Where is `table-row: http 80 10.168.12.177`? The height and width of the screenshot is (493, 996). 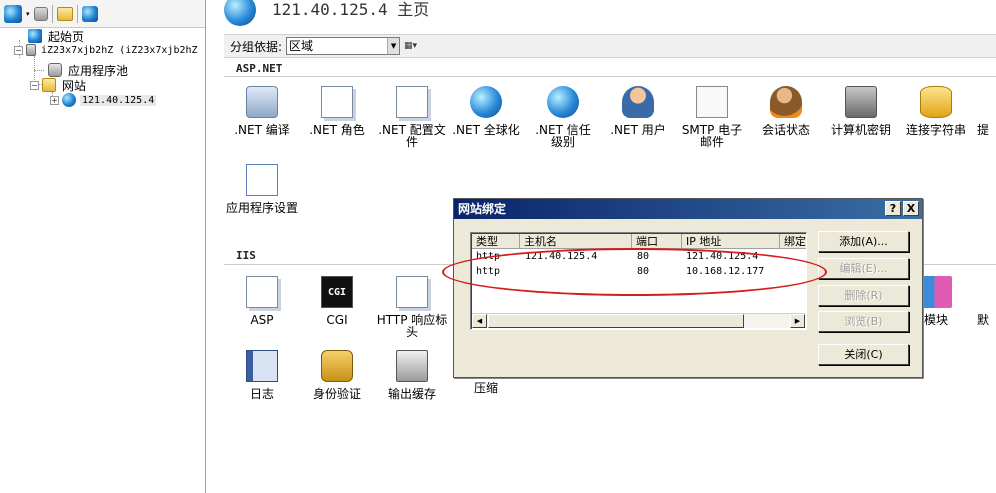 table-row: http 80 10.168.12.177 is located at coordinates (638, 272).